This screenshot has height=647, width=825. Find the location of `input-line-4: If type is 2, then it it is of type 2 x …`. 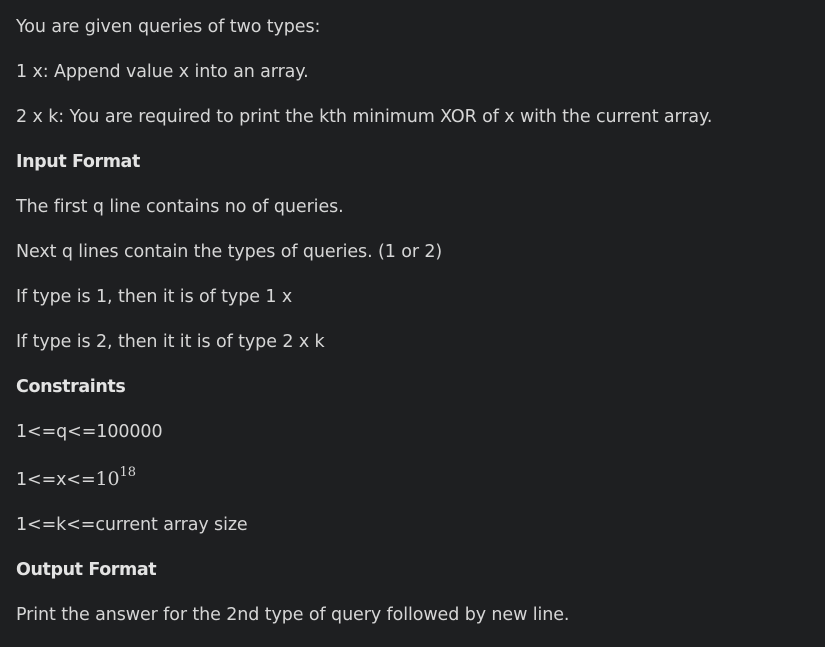

input-line-4: If type is 2, then it it is of type 2 x … is located at coordinates (170, 342).